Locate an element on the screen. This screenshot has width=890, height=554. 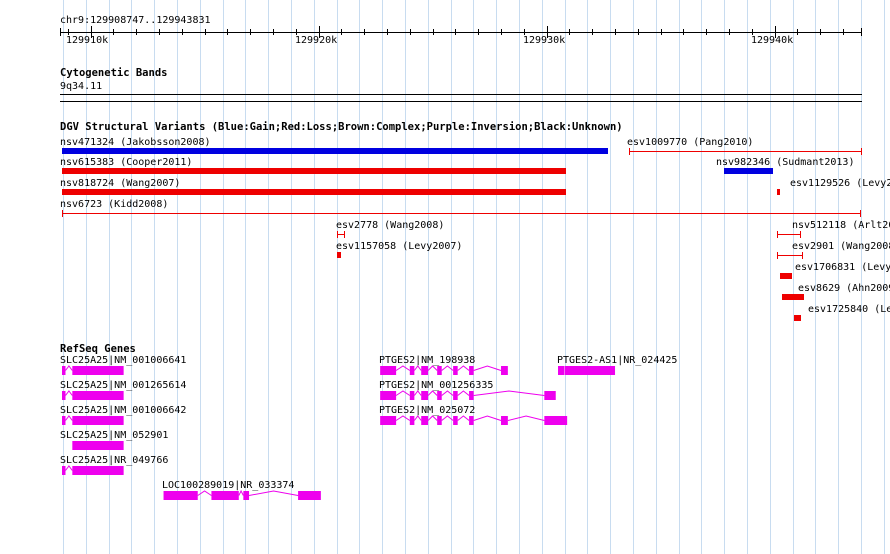
refseq-gene-label: SLC25A25|NR_049766 is located at coordinates (114, 461).